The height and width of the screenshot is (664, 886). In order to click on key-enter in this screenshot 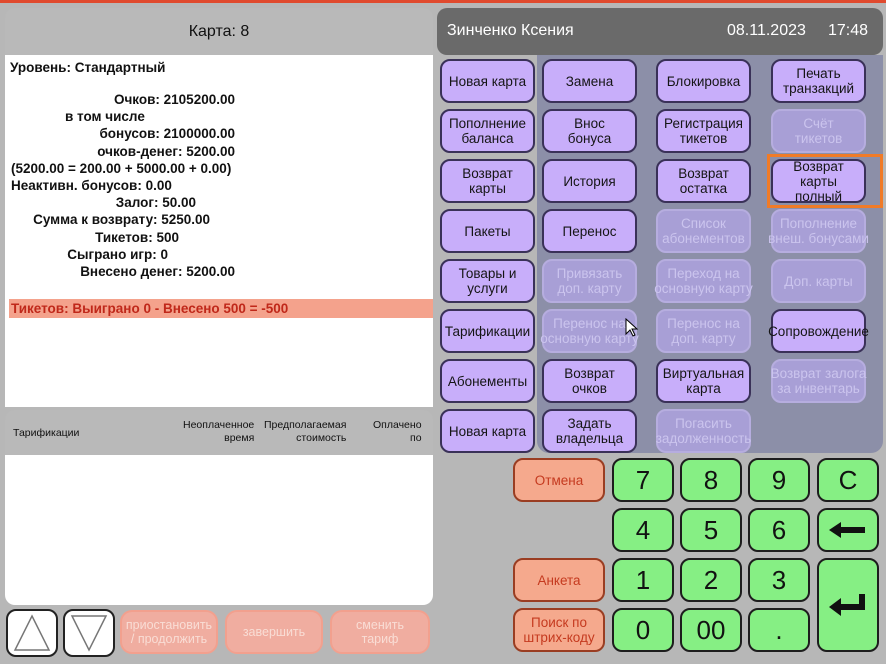, I will do `click(848, 605)`.